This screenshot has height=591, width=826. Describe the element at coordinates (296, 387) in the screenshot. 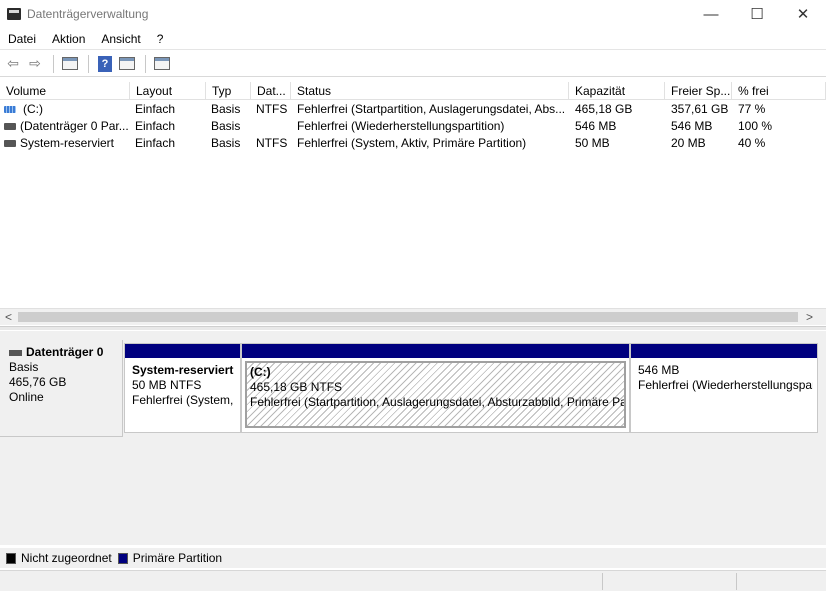

I see `partition-size: 465,18 GB NTFS` at that location.